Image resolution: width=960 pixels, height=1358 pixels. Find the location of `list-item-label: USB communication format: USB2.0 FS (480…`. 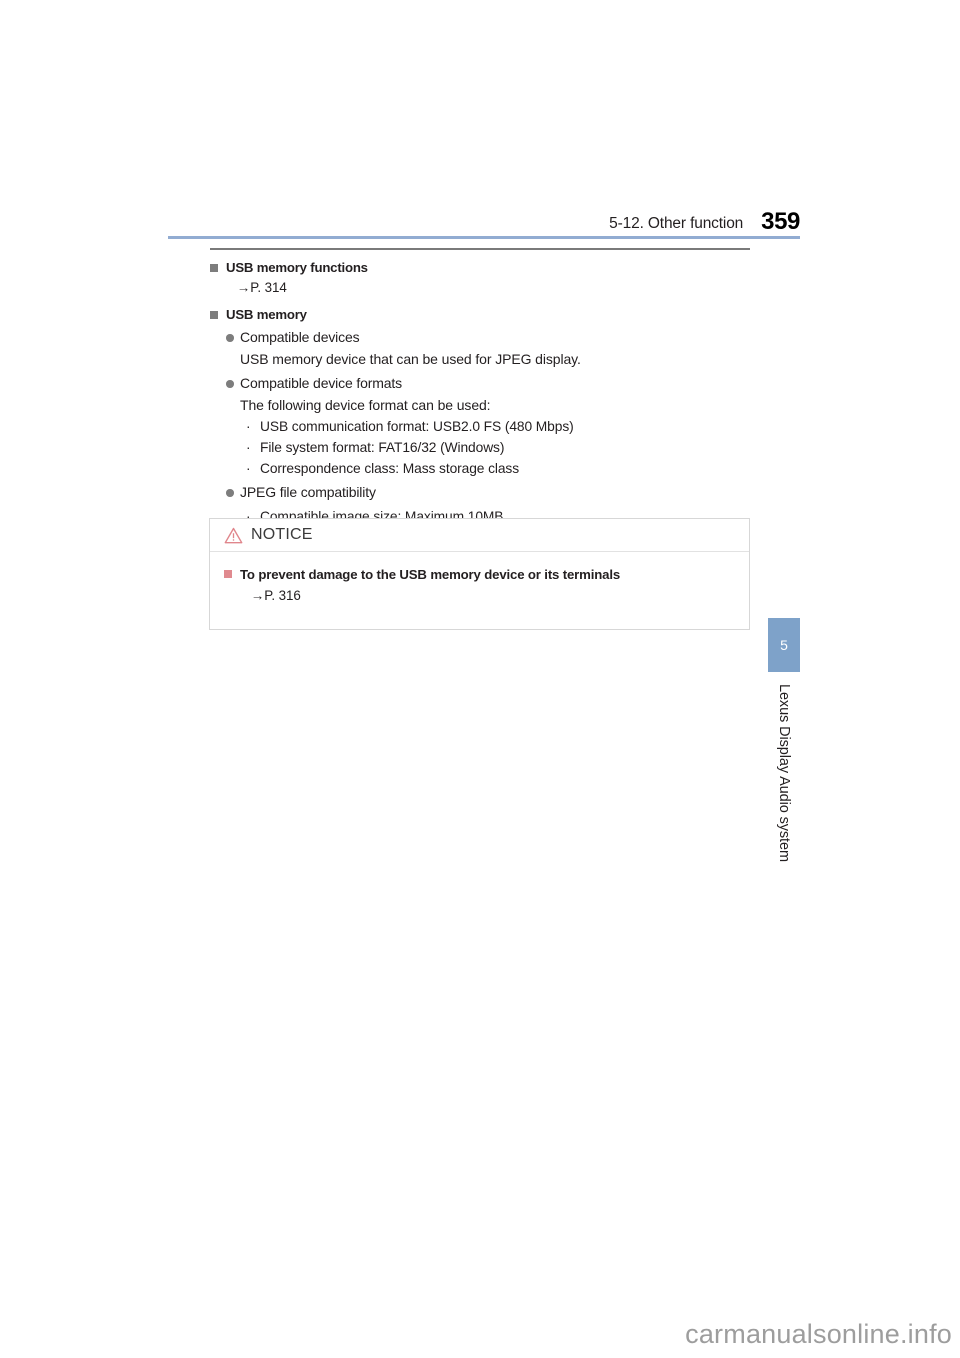

list-item-label: USB communication format: USB2.0 FS (480… is located at coordinates (417, 427).